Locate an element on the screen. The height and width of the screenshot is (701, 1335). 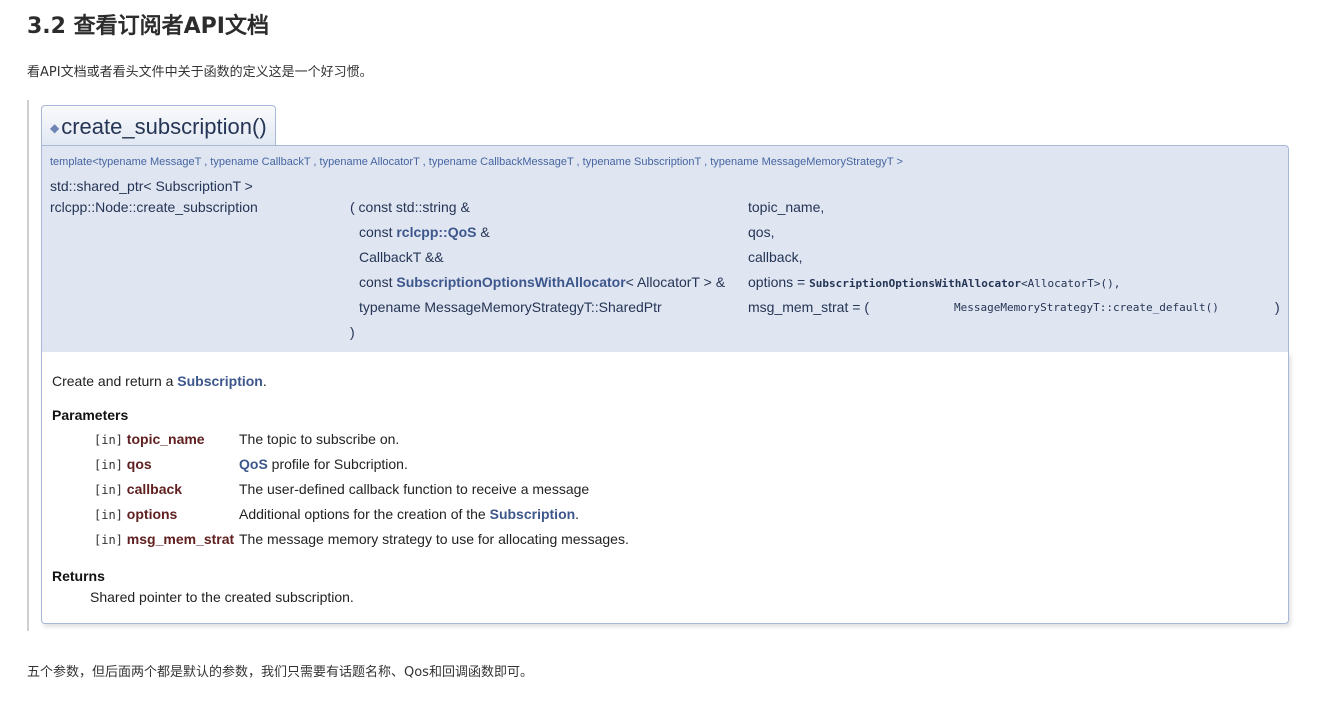
options-default-link: SubscriptionOptionsWithAllocator is located at coordinates (915, 283).